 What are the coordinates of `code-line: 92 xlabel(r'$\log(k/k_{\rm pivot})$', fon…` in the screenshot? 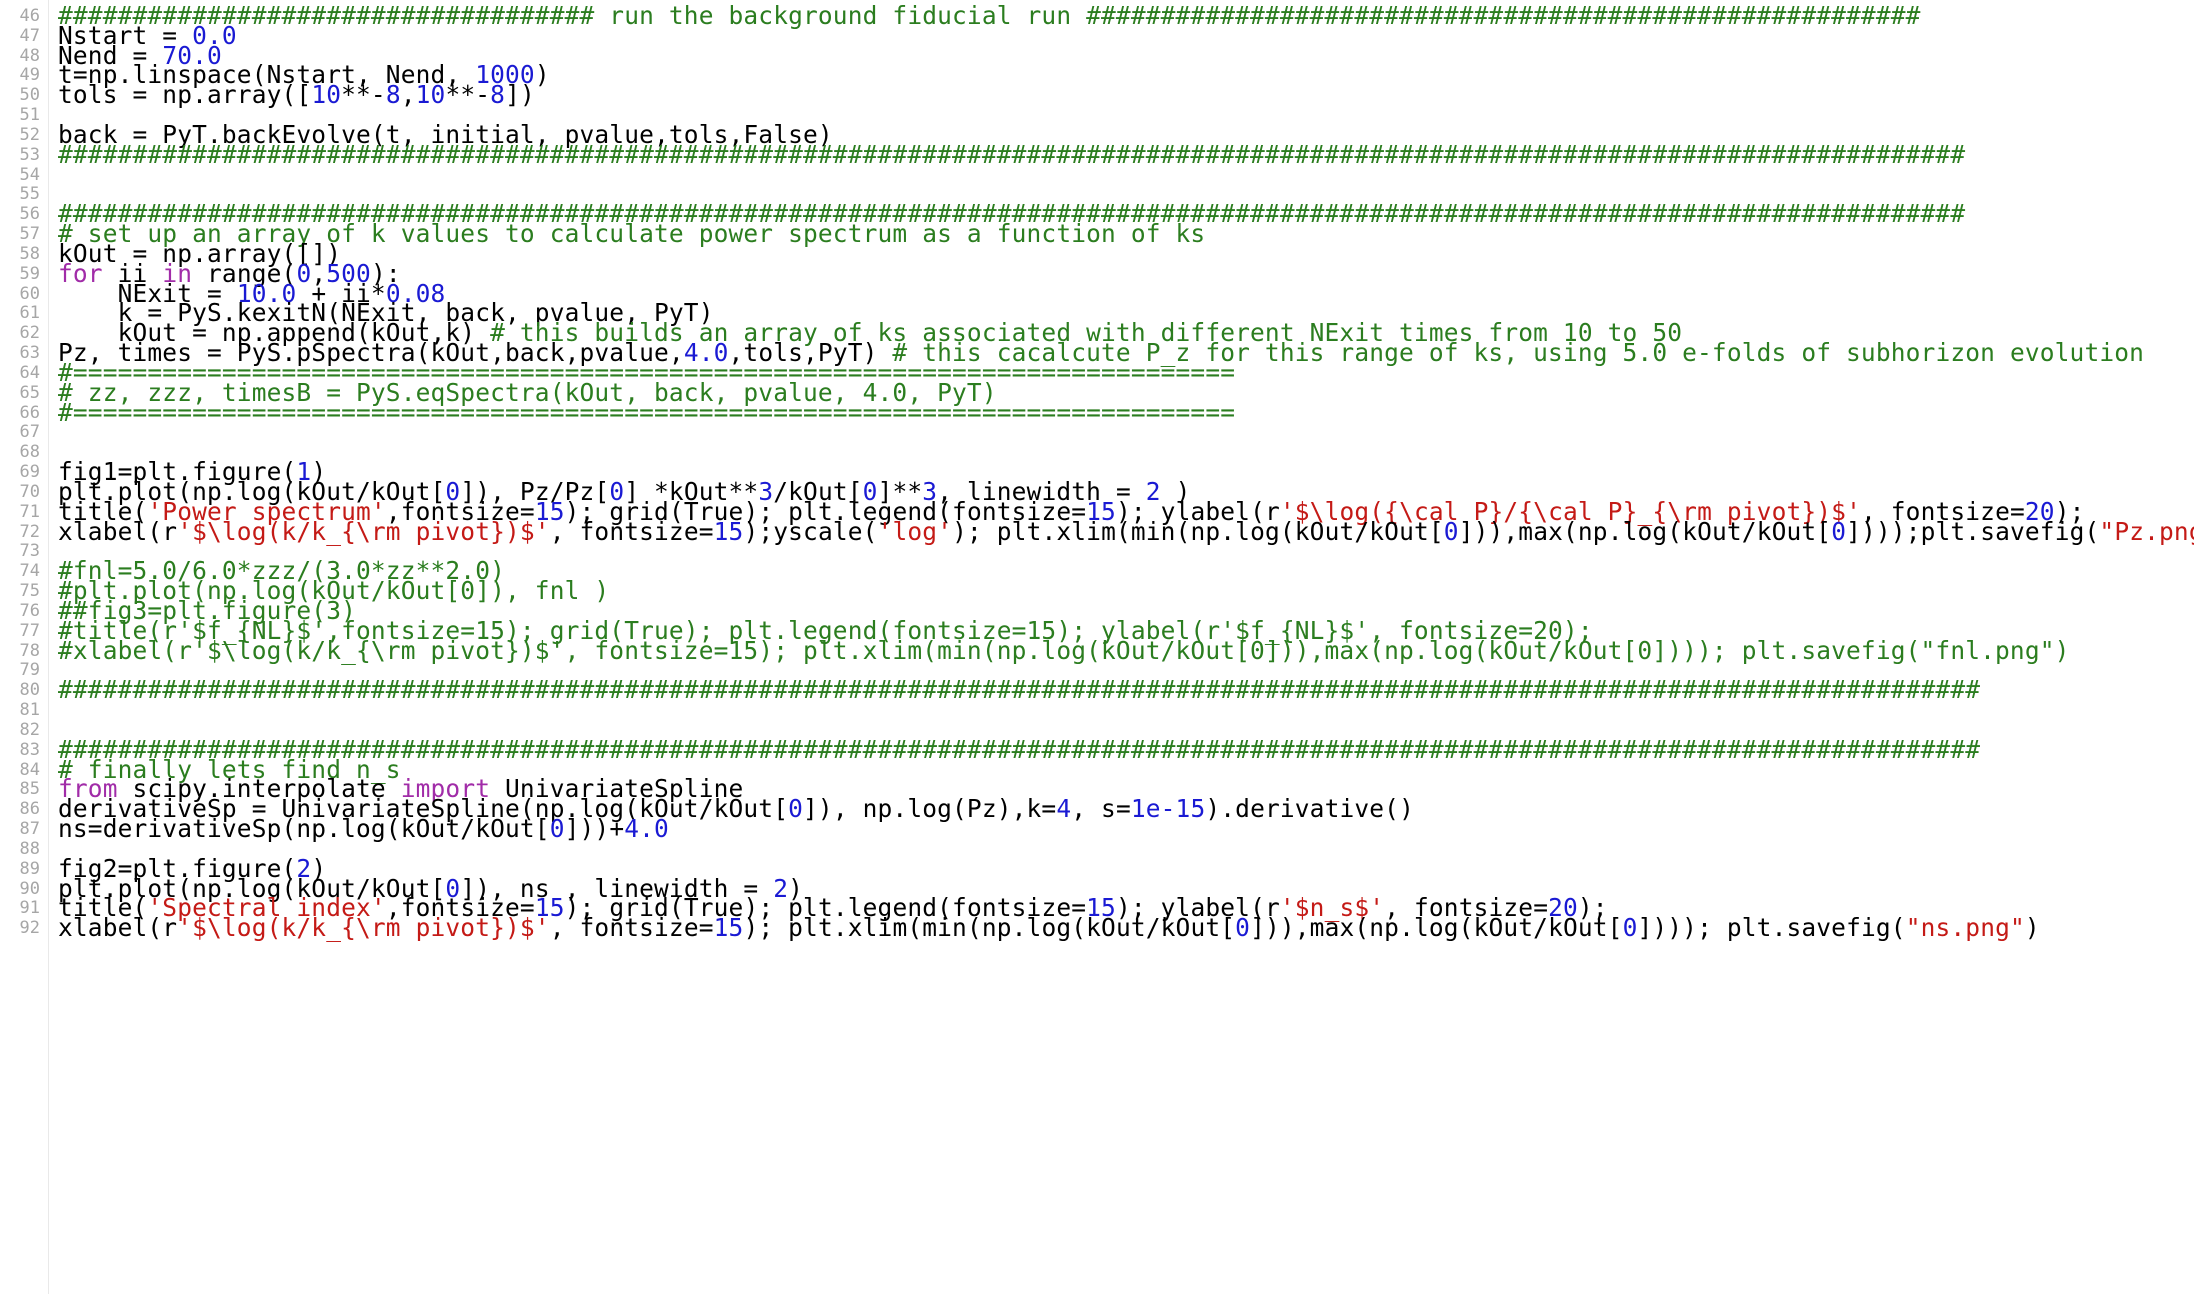 It's located at (1097, 928).